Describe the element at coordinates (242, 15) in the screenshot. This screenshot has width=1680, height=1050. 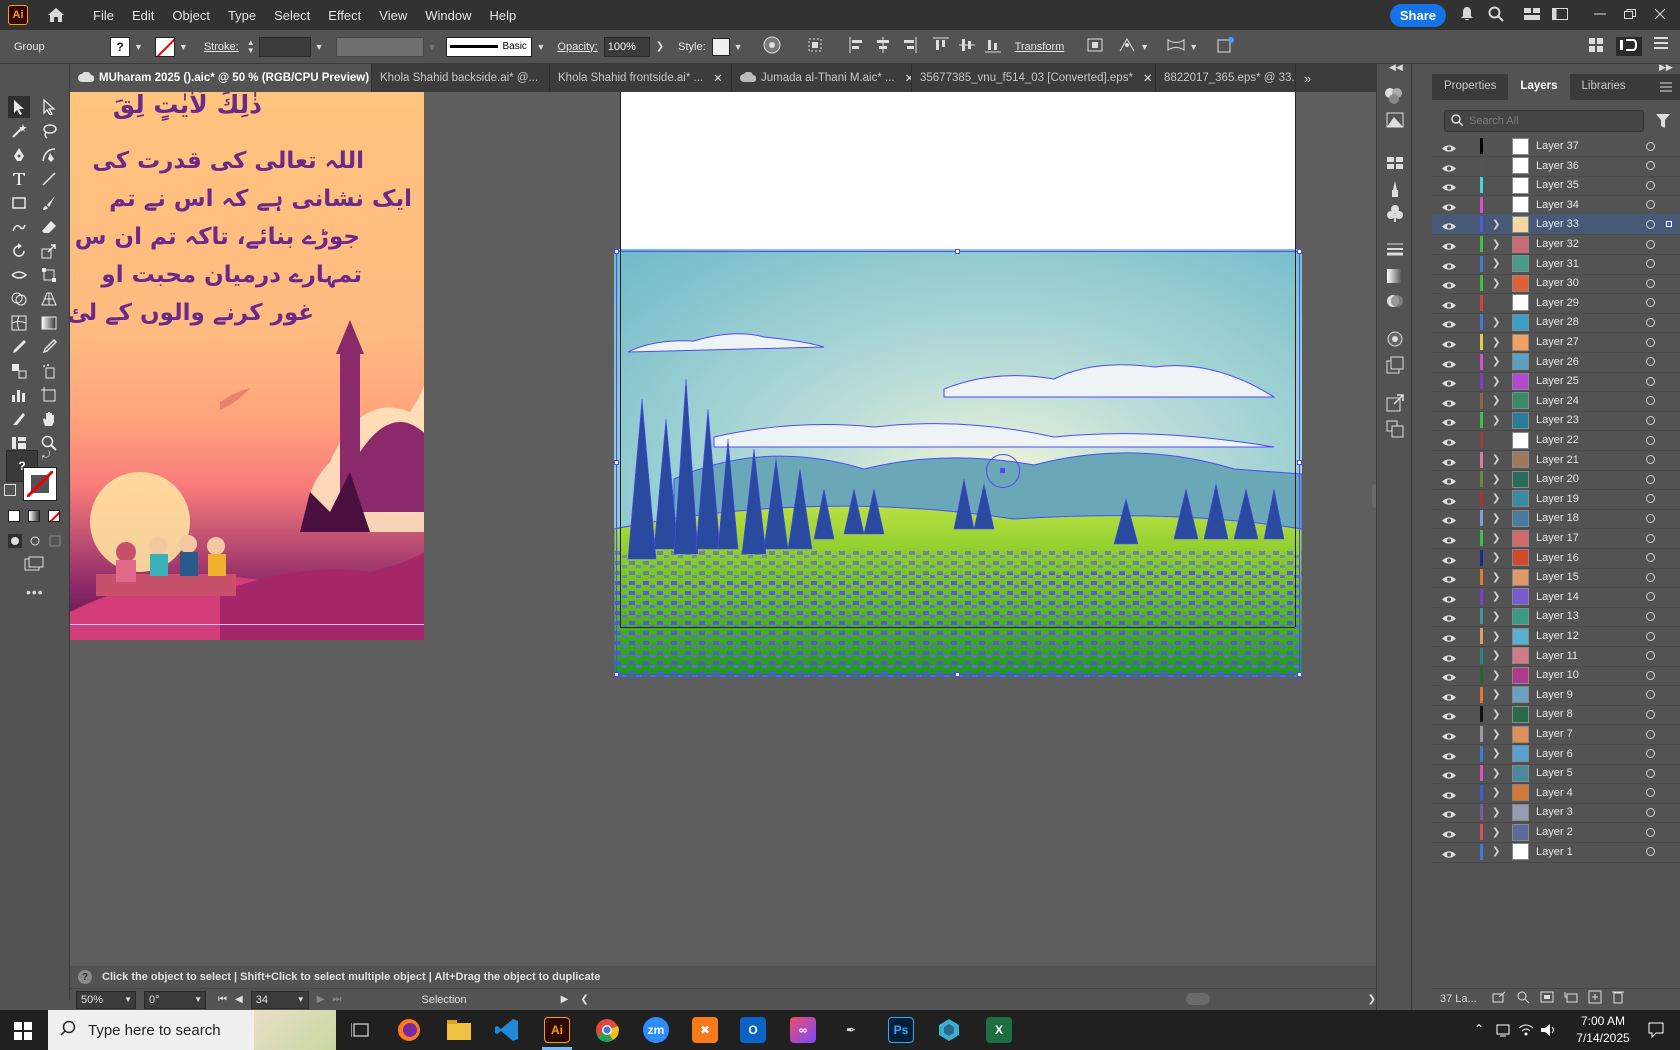
I see `menu-type: Type` at that location.